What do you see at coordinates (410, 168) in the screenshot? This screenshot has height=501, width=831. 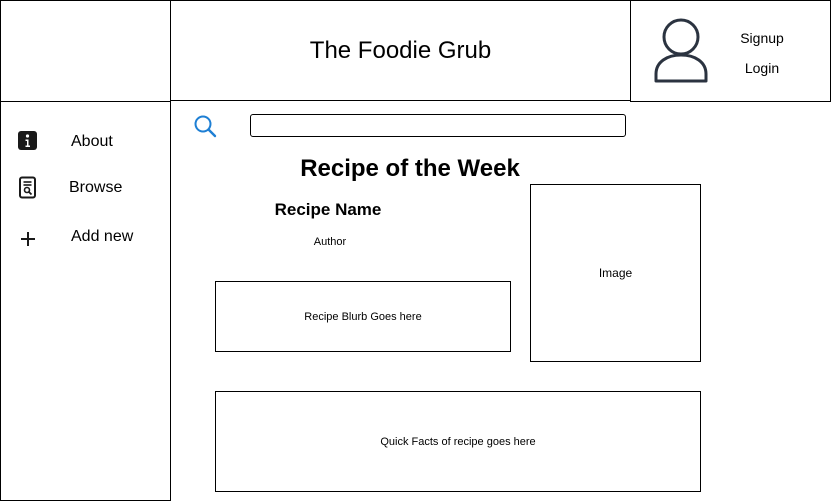 I see `section-heading: Recipe of the Week` at bounding box center [410, 168].